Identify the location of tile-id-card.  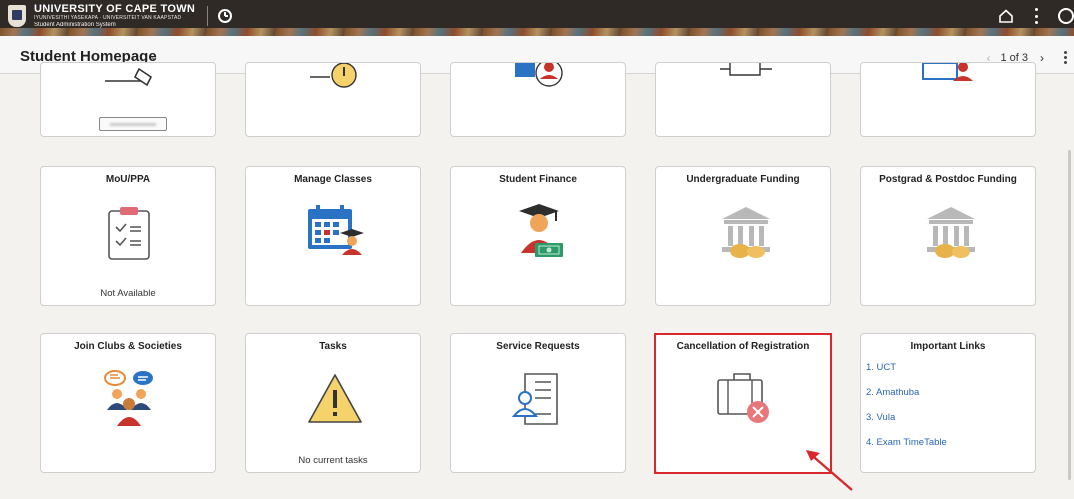
(948, 99).